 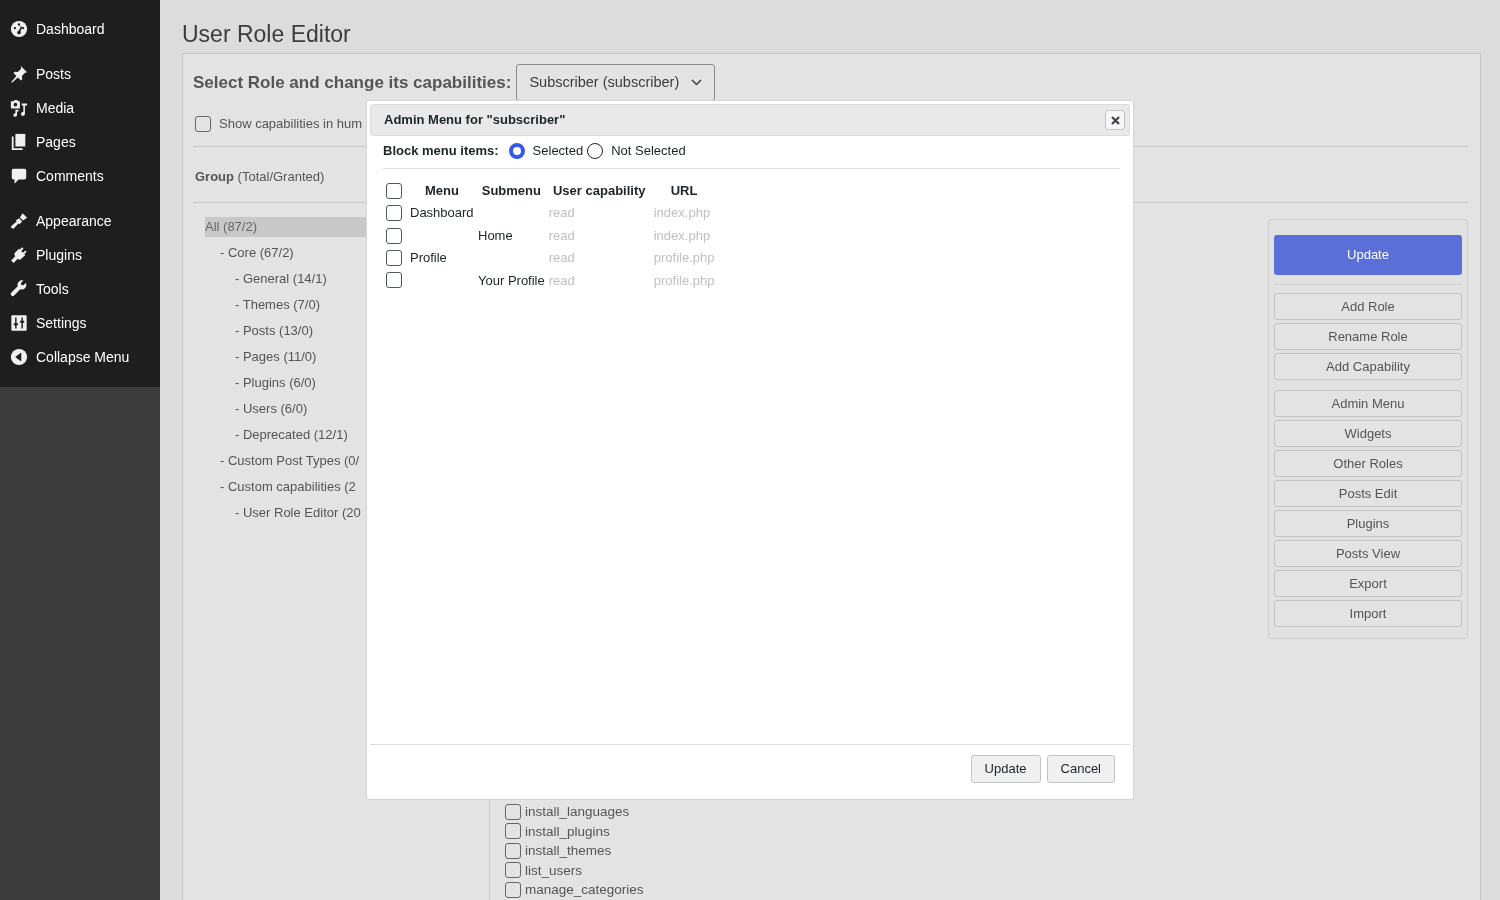 I want to click on menu-item: Plugins, so click(x=80, y=255).